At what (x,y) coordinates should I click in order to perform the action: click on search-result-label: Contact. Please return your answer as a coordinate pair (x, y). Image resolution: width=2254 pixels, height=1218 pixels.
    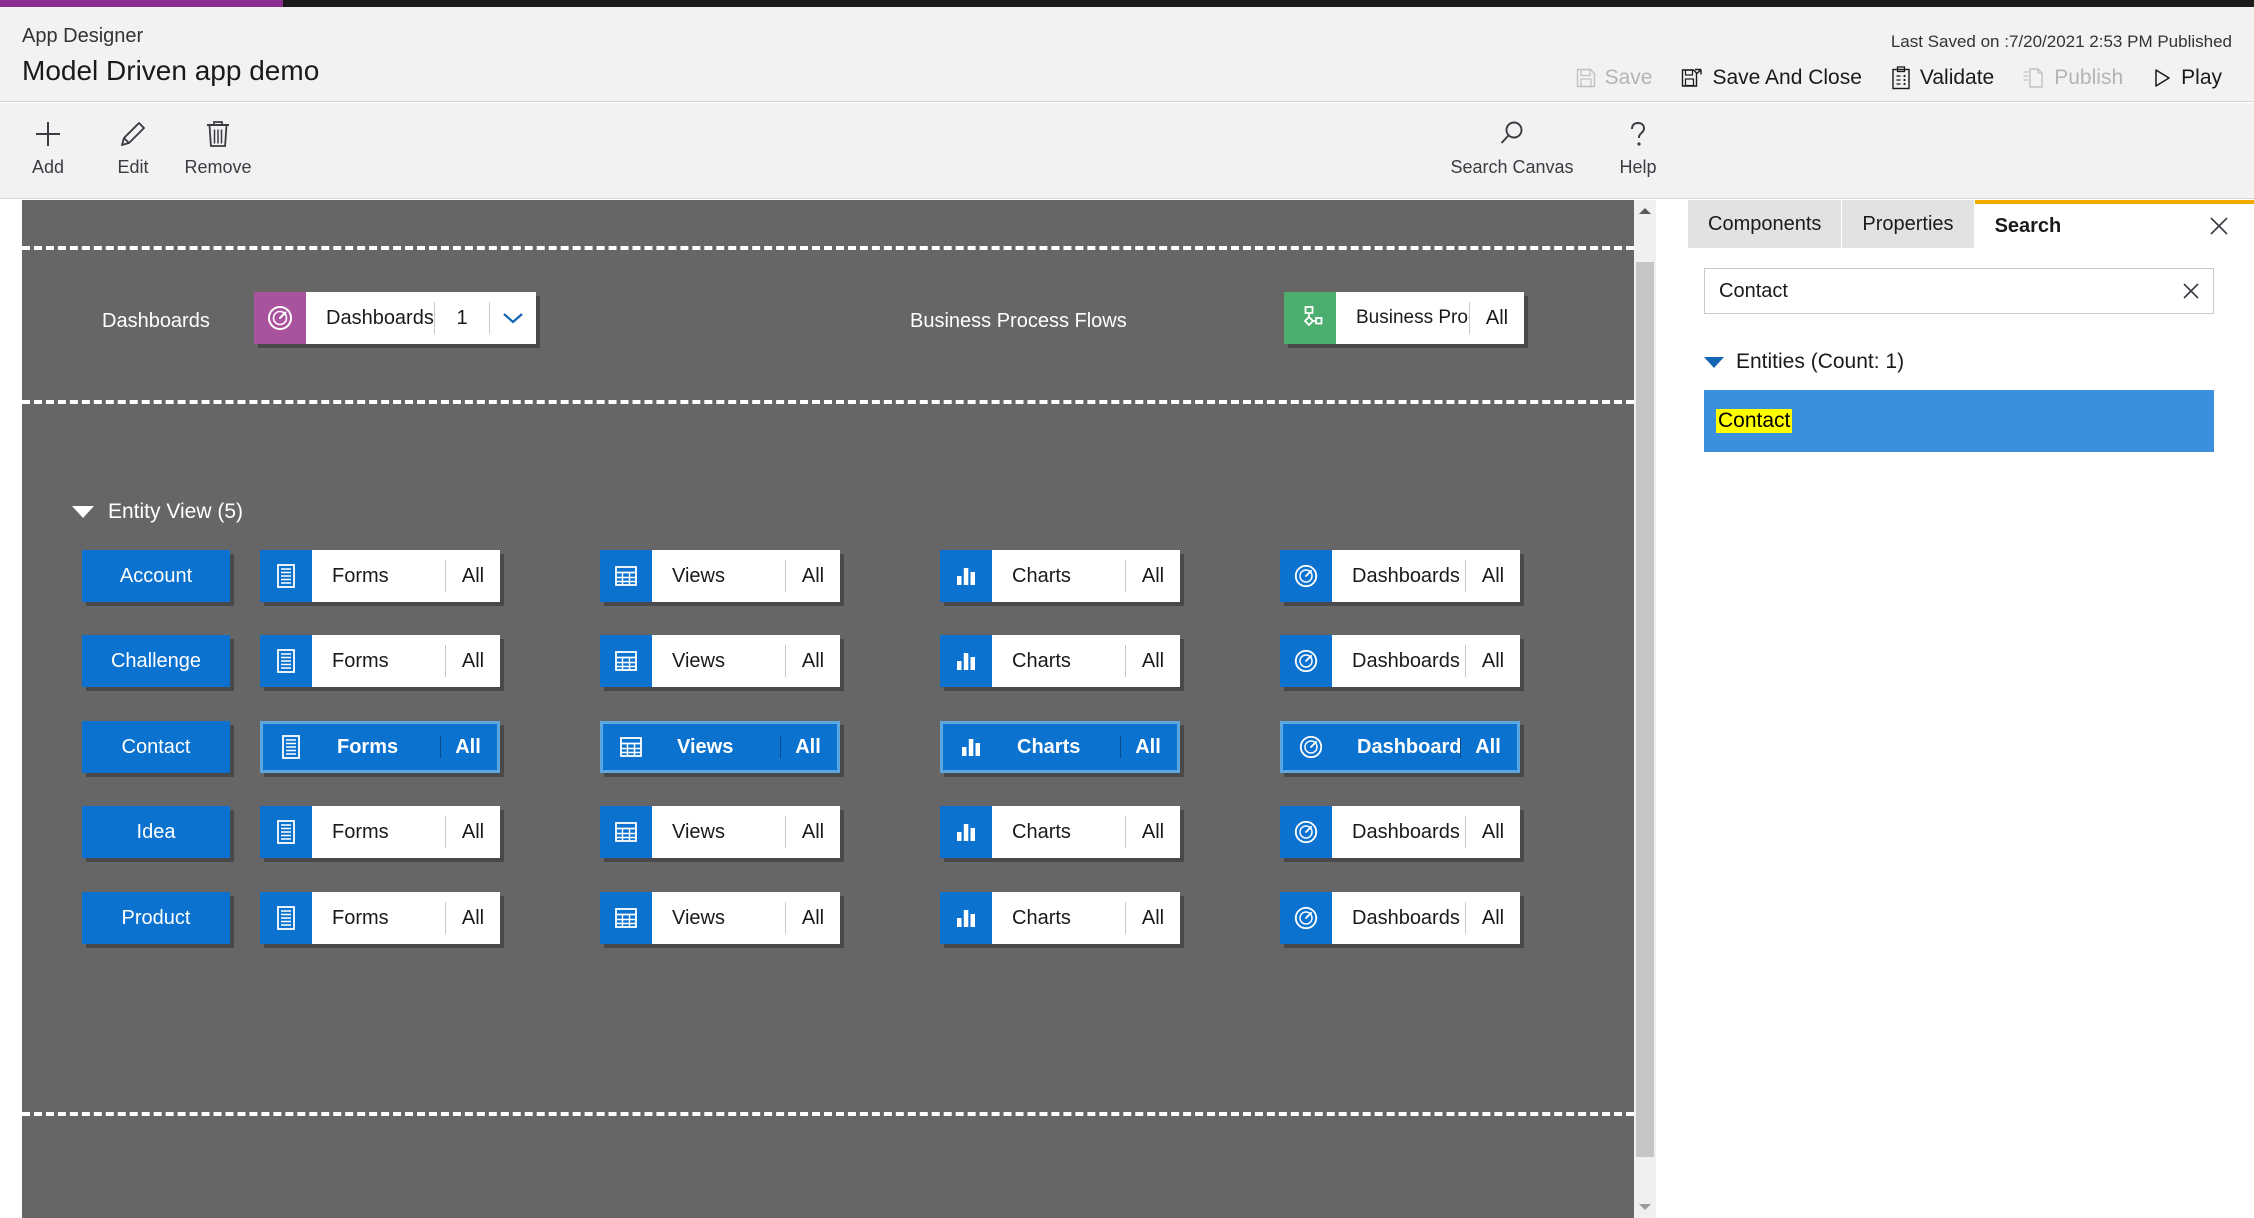
    Looking at the image, I should click on (1754, 421).